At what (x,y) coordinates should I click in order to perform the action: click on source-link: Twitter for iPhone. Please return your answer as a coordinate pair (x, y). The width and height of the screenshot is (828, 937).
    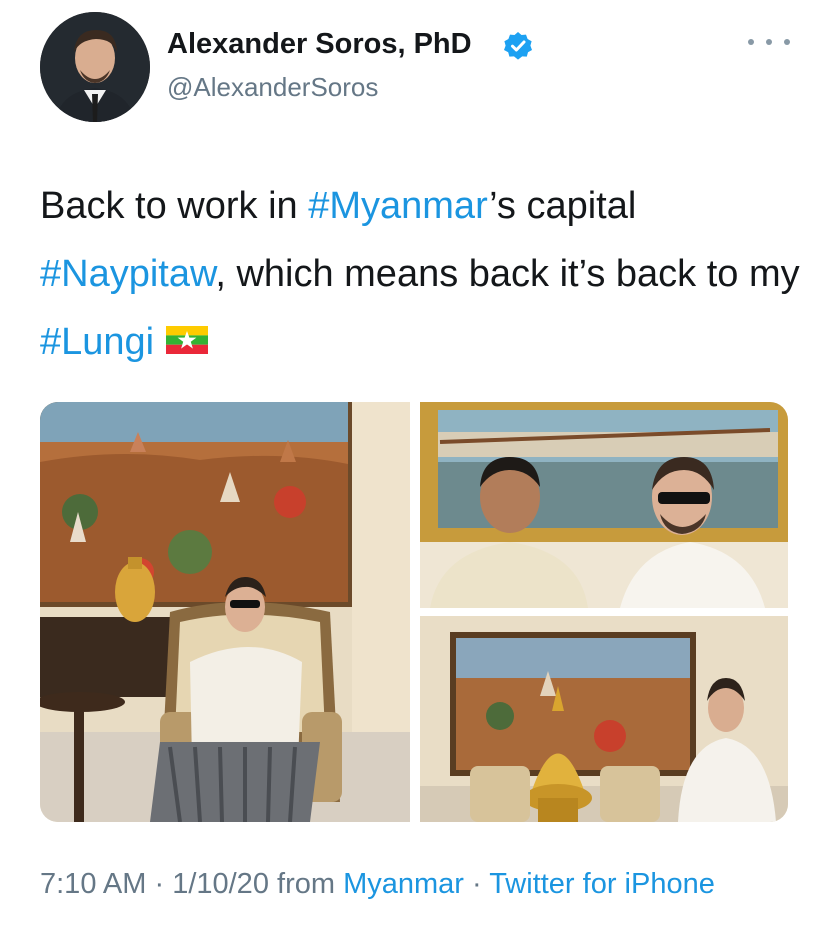
    Looking at the image, I should click on (602, 884).